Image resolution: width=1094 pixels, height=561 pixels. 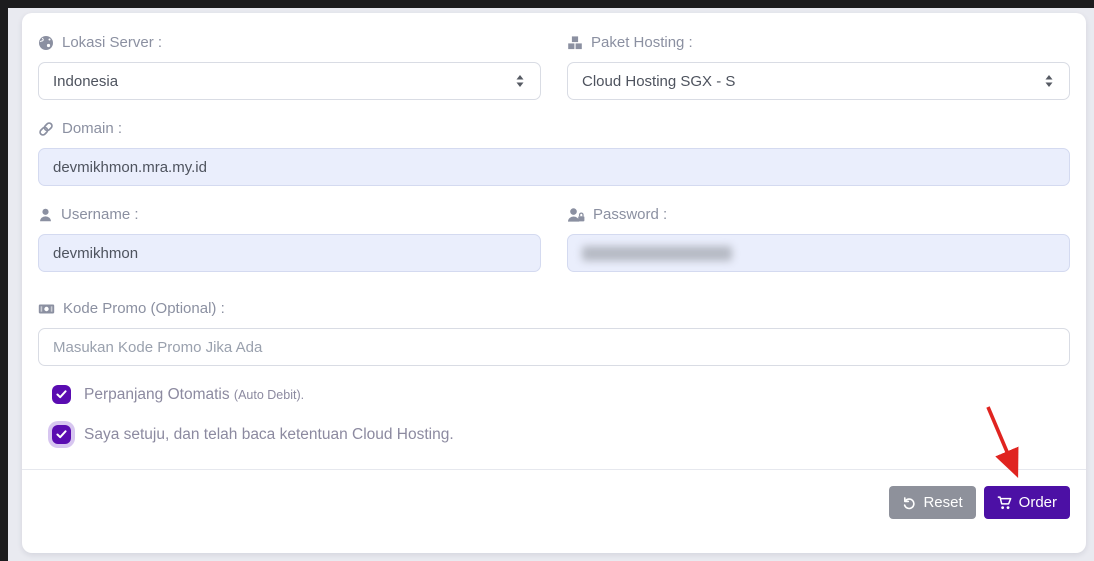 I want to click on kode-promo-group: Kode Promo (Optional) :, so click(x=554, y=332).